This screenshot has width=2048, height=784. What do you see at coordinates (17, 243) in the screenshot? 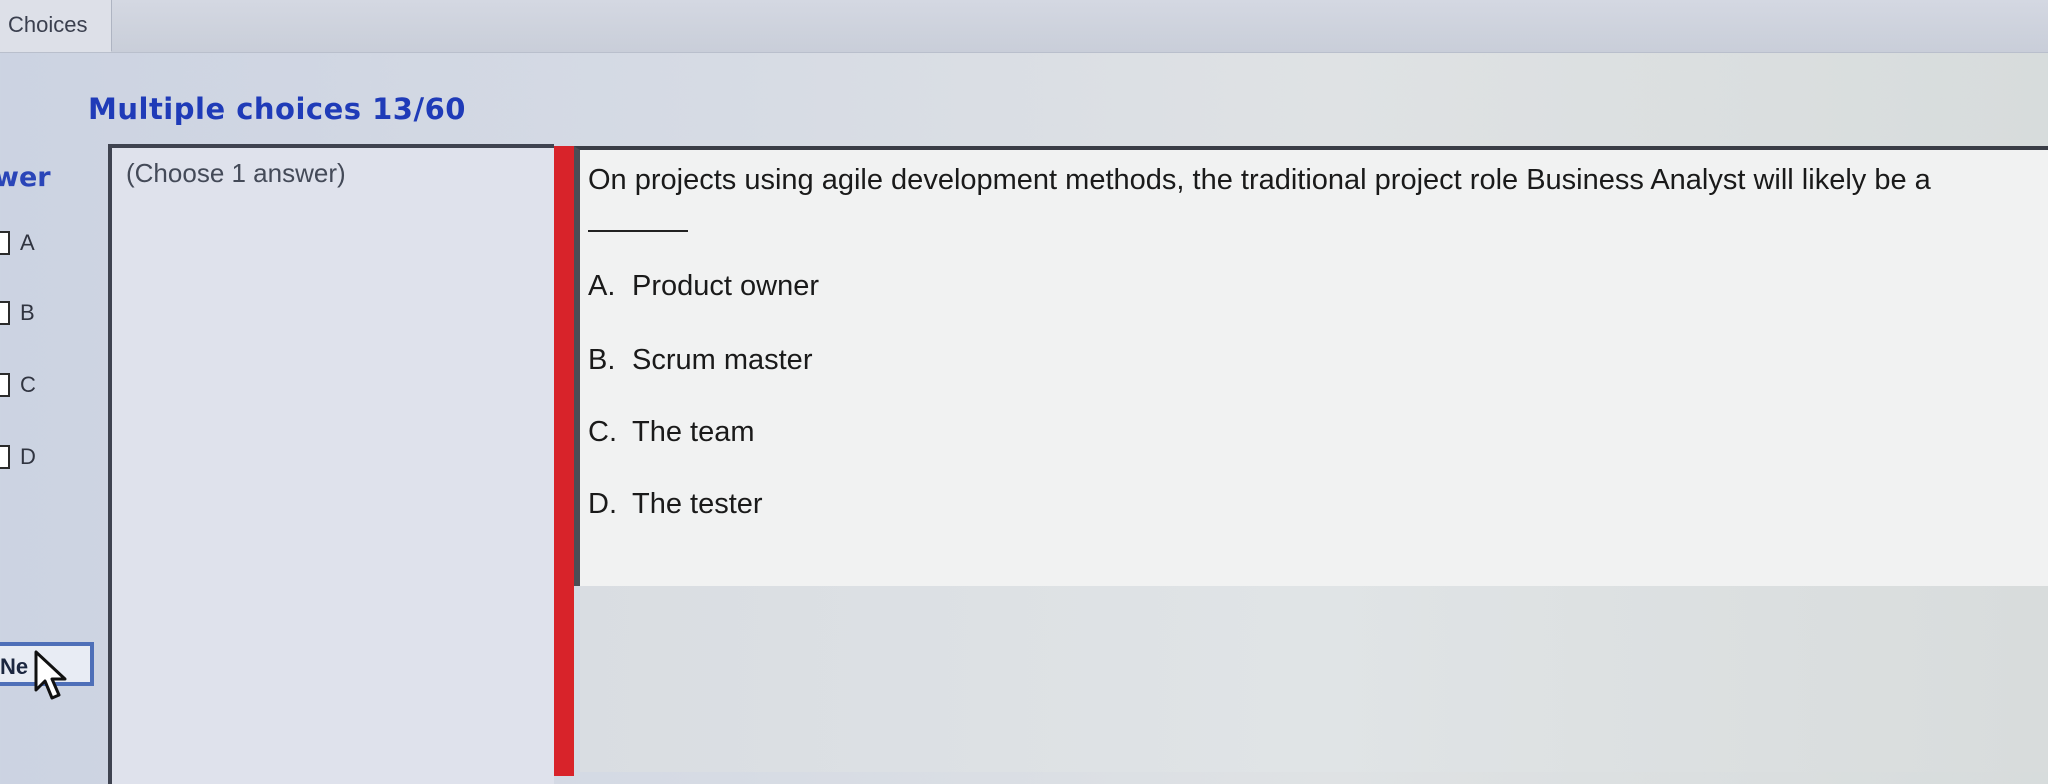
I see `answer-option-a: A` at bounding box center [17, 243].